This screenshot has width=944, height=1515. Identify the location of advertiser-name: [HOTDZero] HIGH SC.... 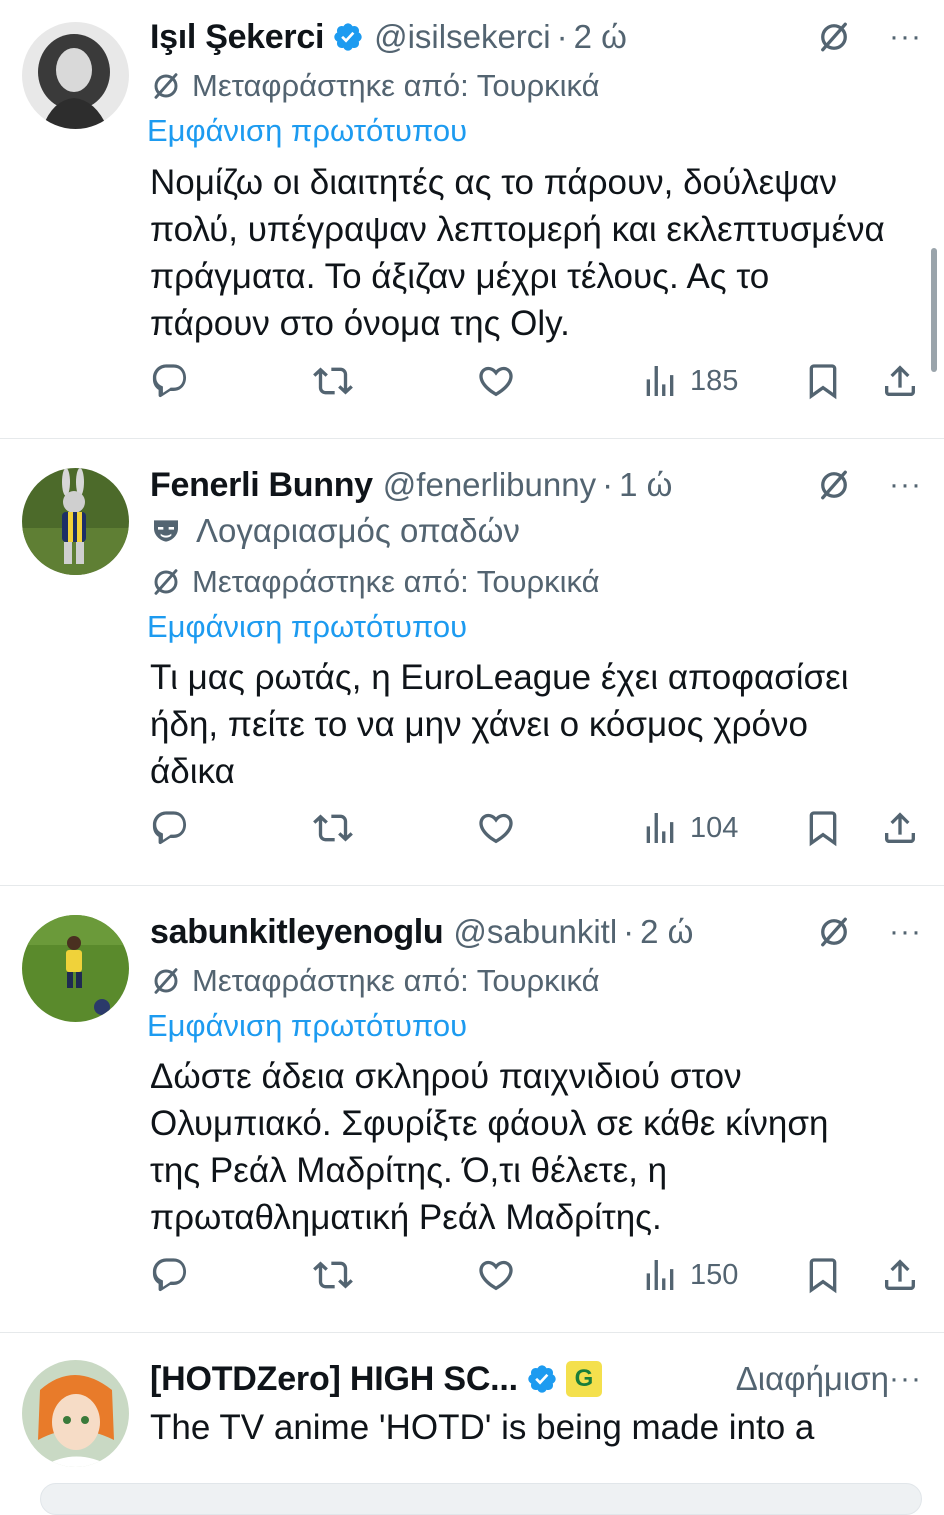
(334, 1379).